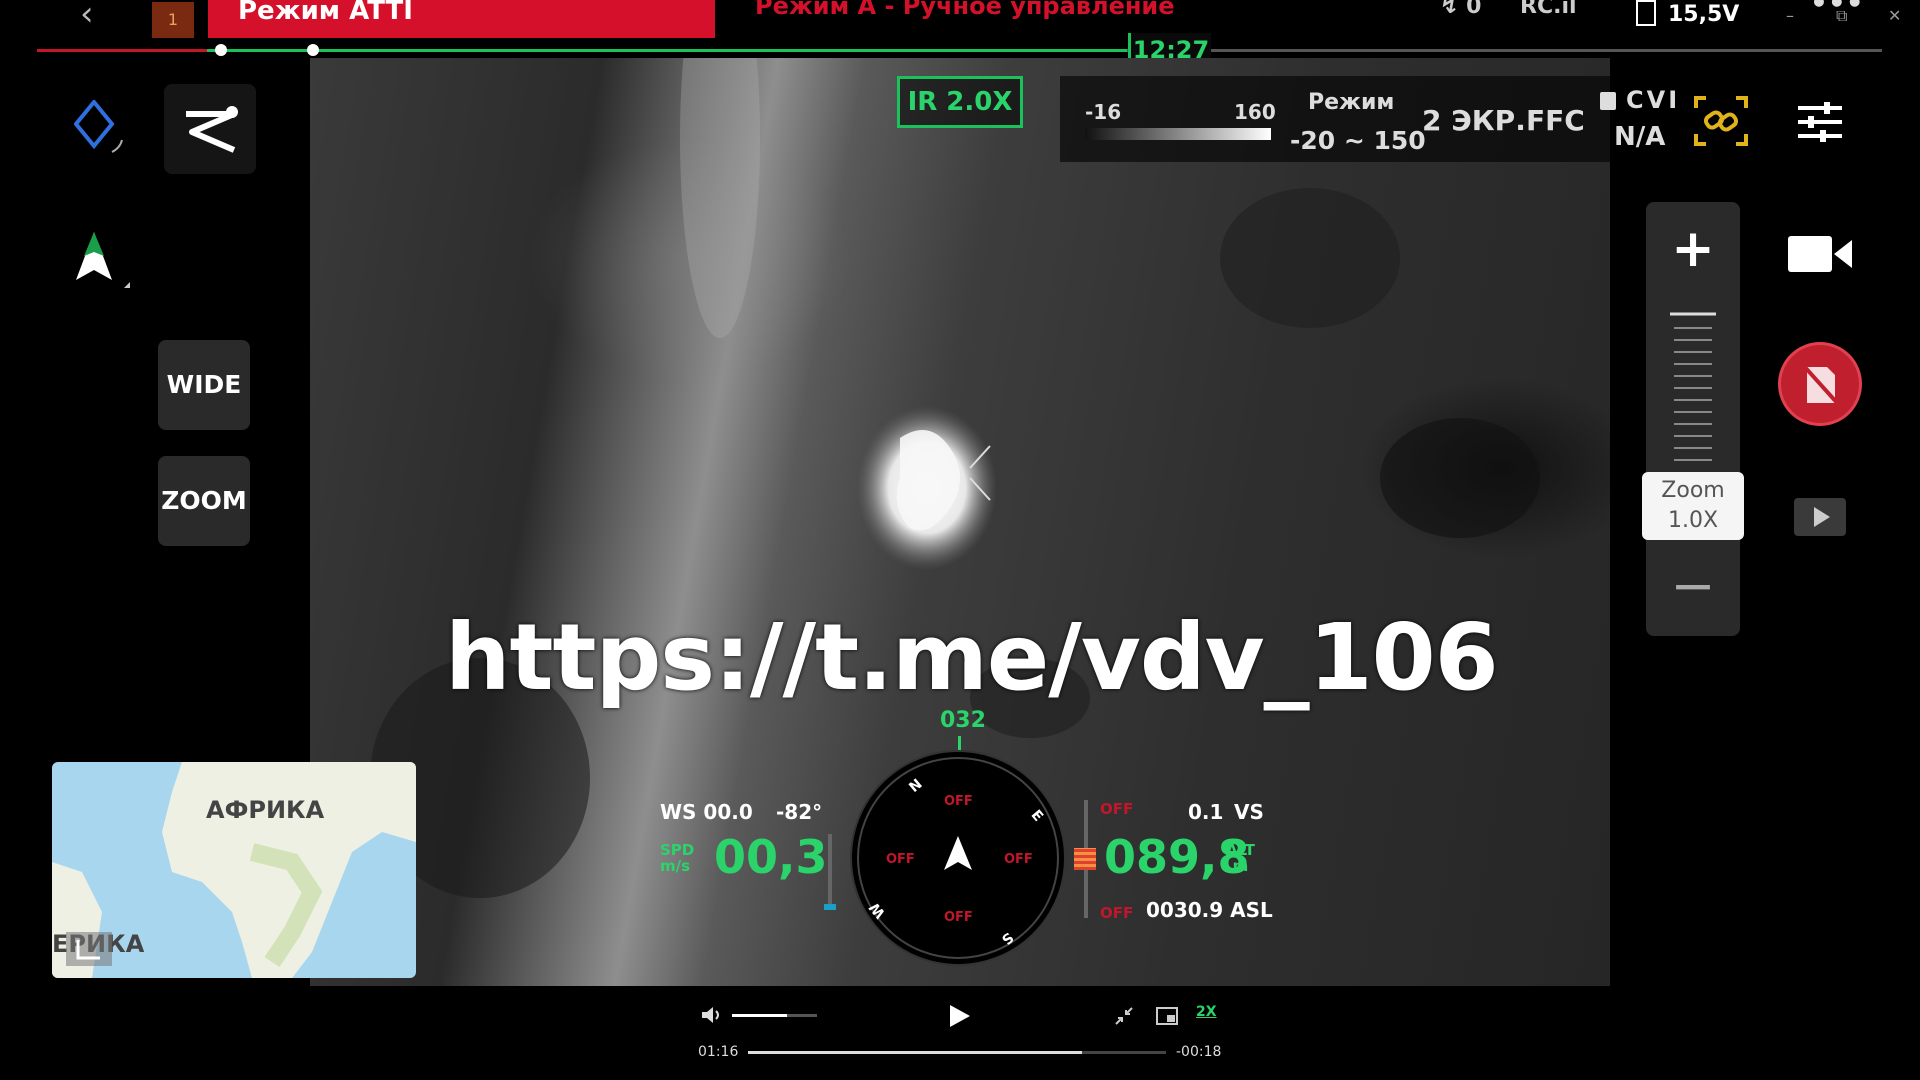 Image resolution: width=1920 pixels, height=1080 pixels. I want to click on restore-button: ⧉, so click(1841, 16).